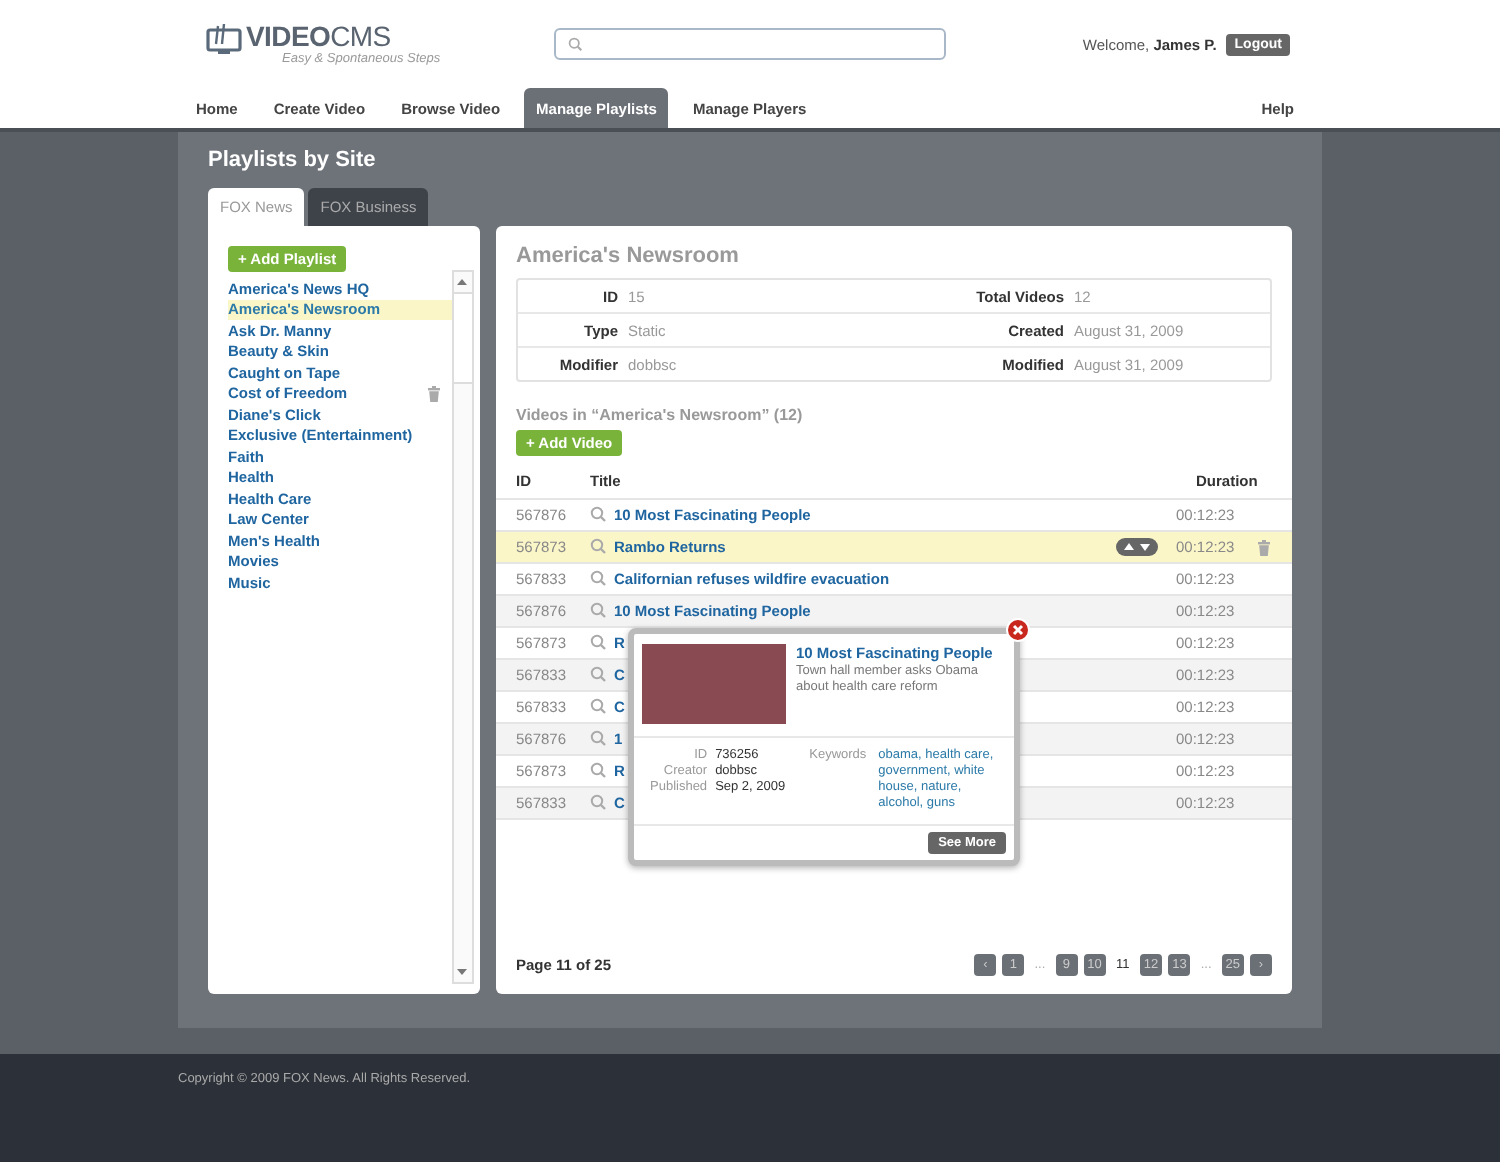 The height and width of the screenshot is (1162, 1500). Describe the element at coordinates (660, 417) in the screenshot. I see `videos-heading: Videos in “America's Newsroom” (12)` at that location.